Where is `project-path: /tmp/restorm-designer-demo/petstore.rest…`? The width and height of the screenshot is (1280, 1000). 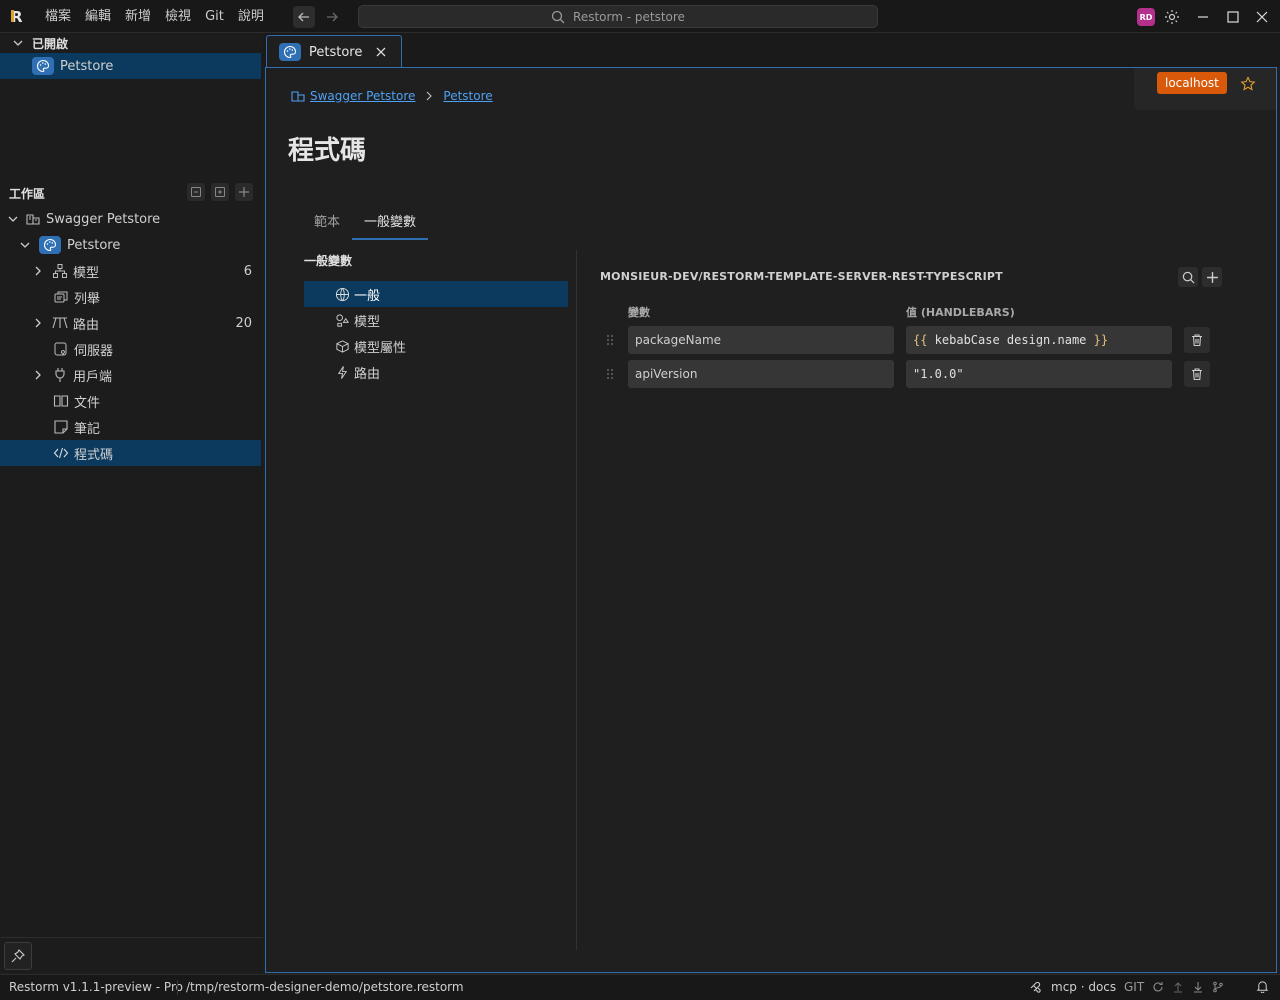
project-path: /tmp/restorm-designer-demo/petstore.rest… is located at coordinates (325, 987).